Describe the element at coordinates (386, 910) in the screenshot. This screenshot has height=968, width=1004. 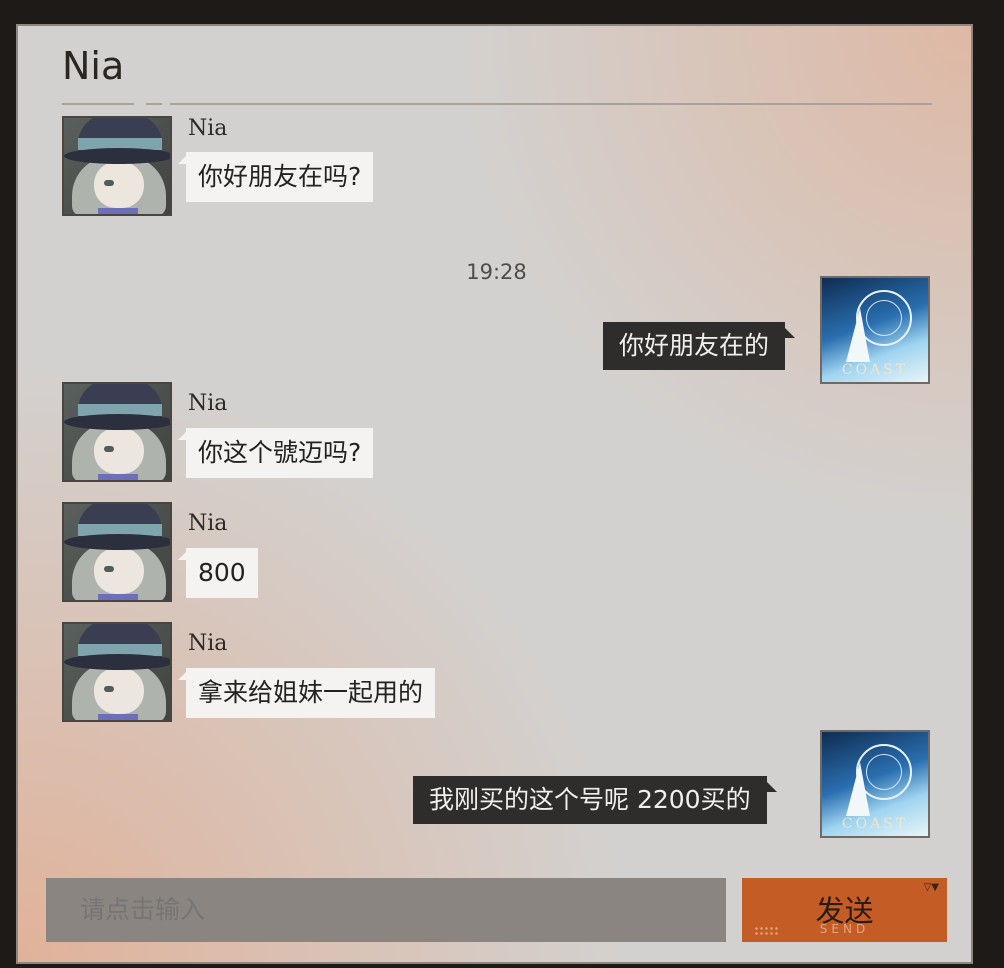
I see `message-input` at that location.